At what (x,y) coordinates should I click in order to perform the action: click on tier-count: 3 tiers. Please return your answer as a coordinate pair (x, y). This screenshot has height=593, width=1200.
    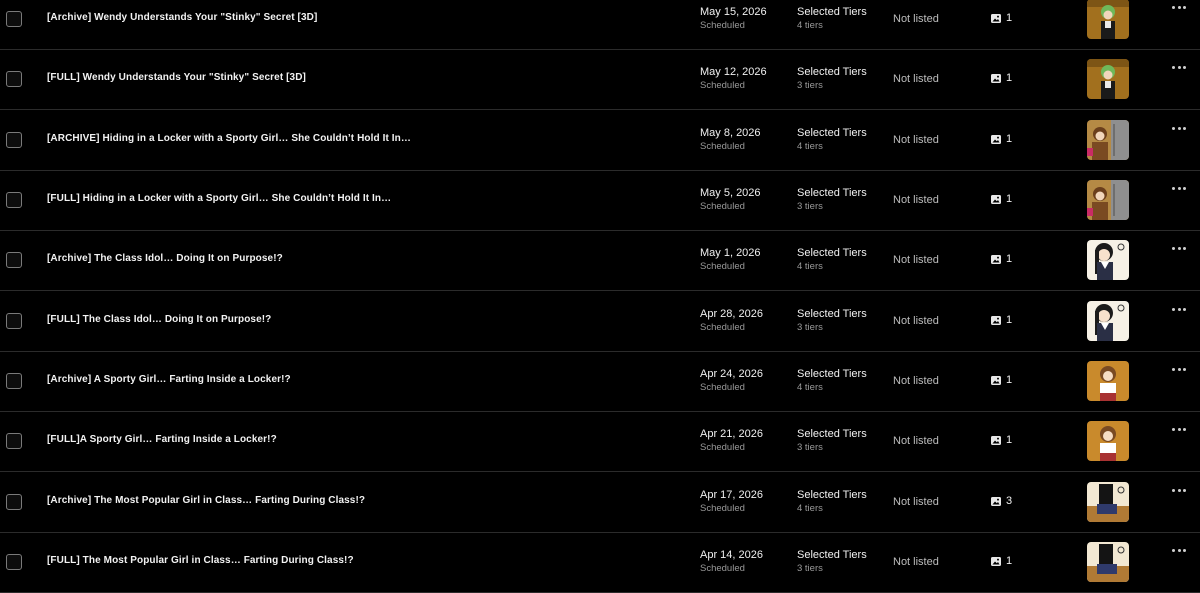
    Looking at the image, I should click on (810, 85).